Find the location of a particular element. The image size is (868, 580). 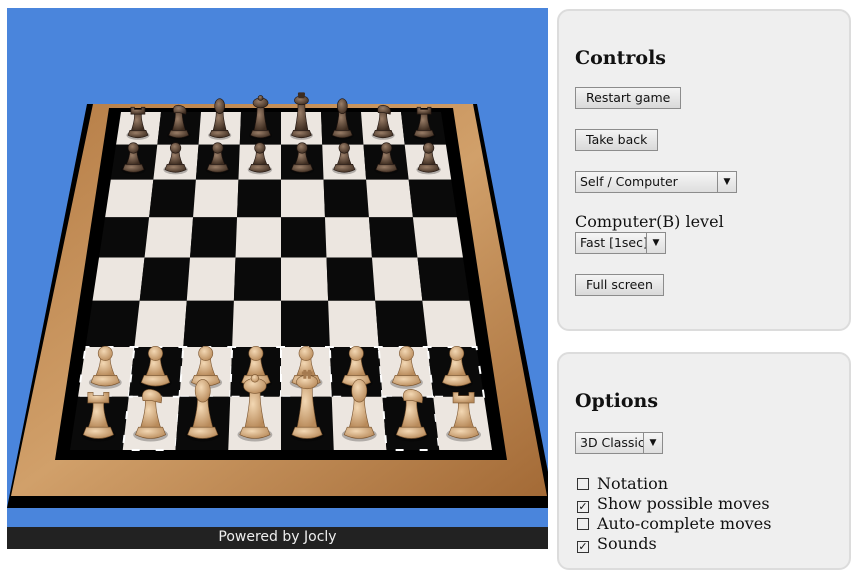

controls-title: Controls is located at coordinates (620, 58).